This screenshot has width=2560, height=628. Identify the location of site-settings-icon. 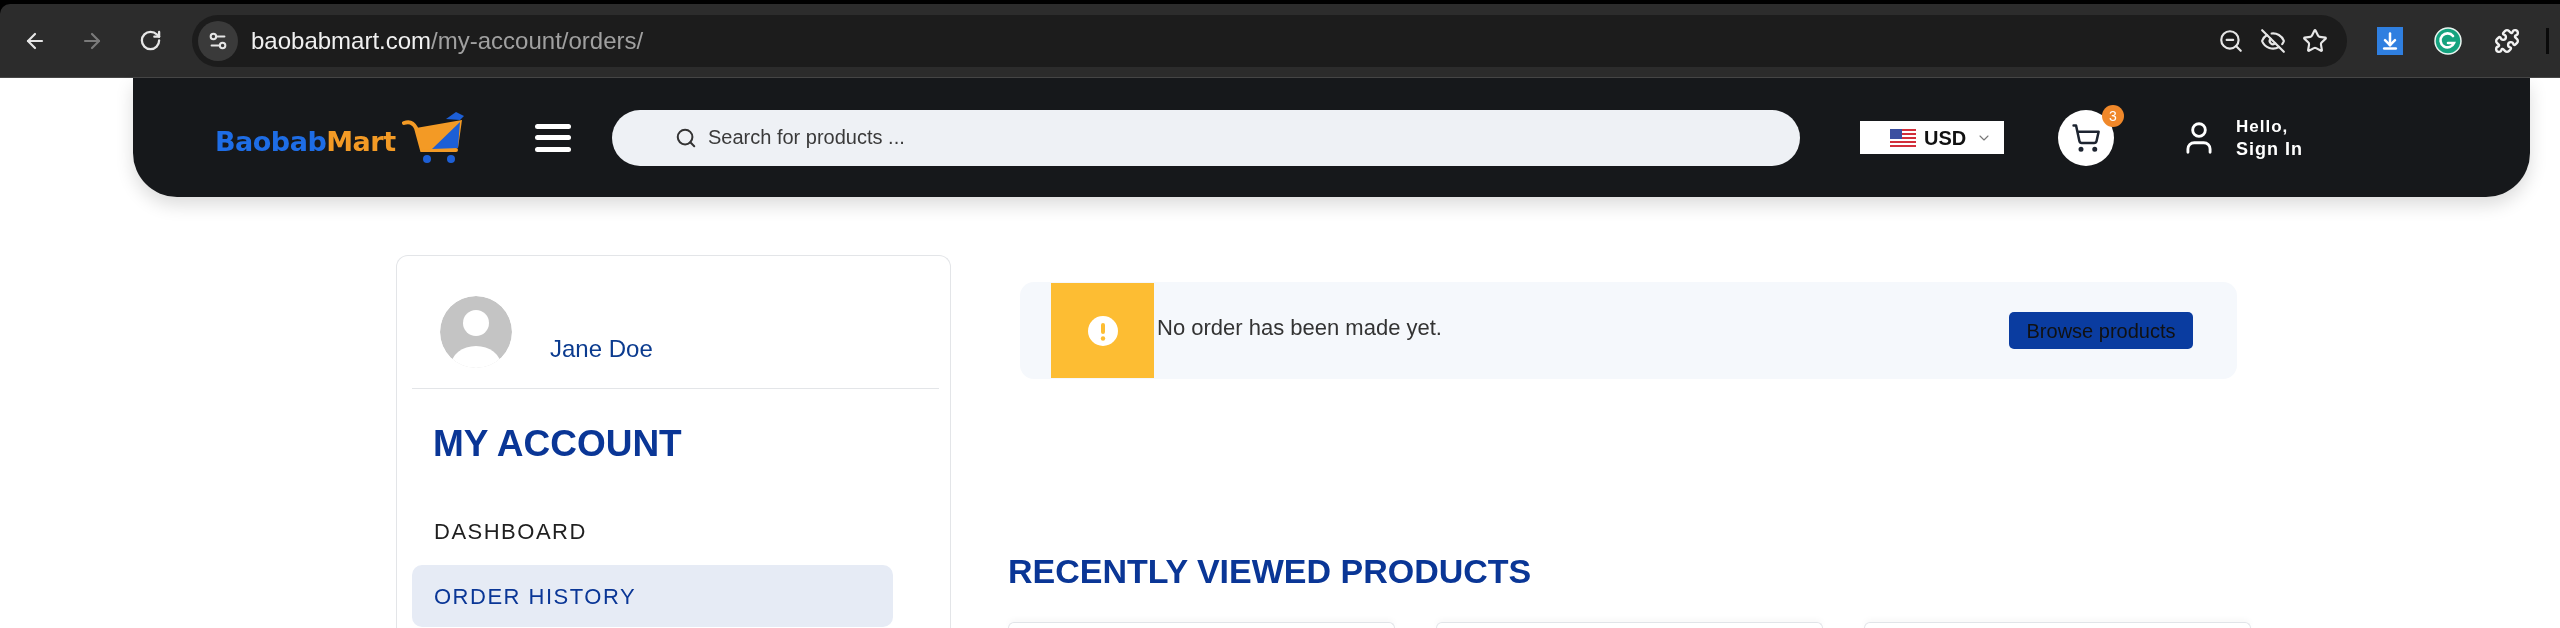
(218, 40).